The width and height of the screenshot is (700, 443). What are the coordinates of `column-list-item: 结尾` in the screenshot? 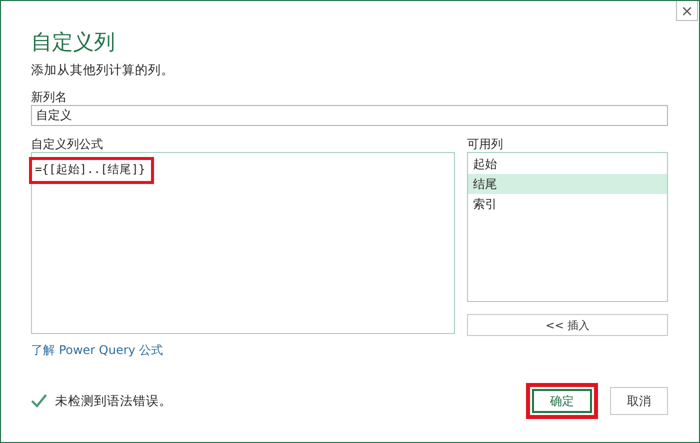 It's located at (567, 184).